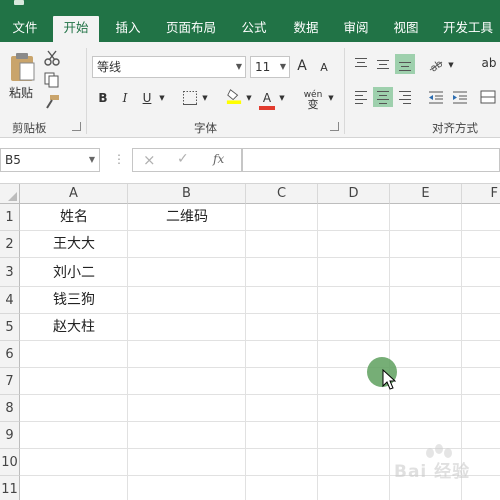 Image resolution: width=500 pixels, height=500 pixels. I want to click on tab-formulas: 公式, so click(254, 29).